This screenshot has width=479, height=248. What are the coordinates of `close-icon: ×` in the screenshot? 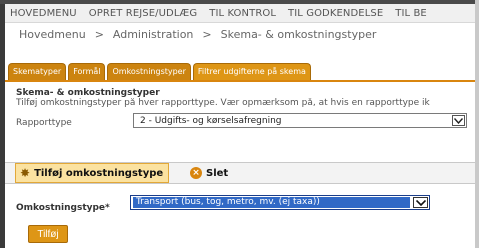 It's located at (196, 173).